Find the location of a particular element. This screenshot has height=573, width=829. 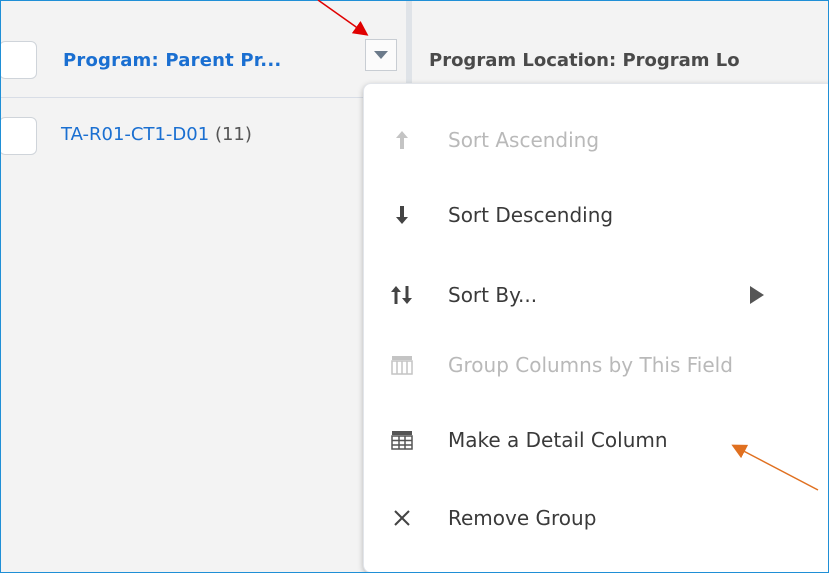

menu-item-sort-descending: Sort Descending is located at coordinates (596, 215).